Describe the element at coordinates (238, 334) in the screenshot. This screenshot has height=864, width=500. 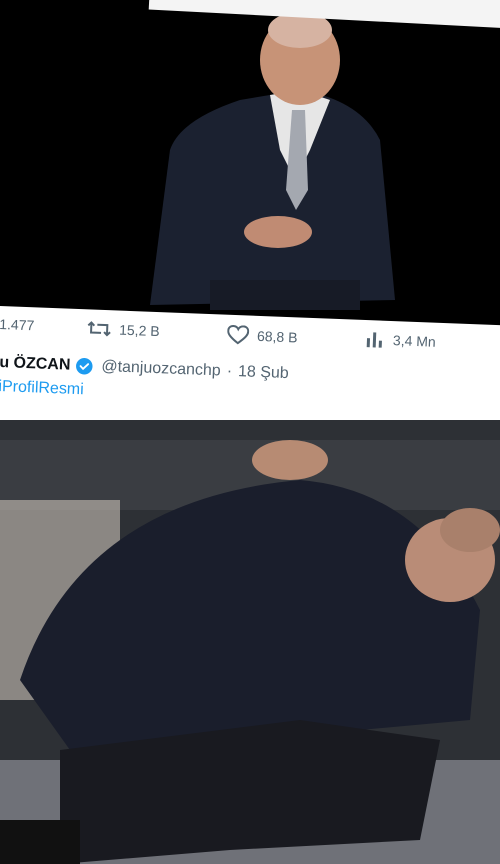
I see `heart-icon` at that location.